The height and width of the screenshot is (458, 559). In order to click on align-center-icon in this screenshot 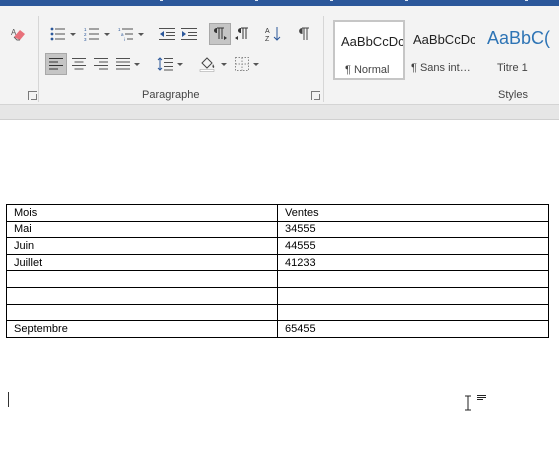, I will do `click(79, 64)`.